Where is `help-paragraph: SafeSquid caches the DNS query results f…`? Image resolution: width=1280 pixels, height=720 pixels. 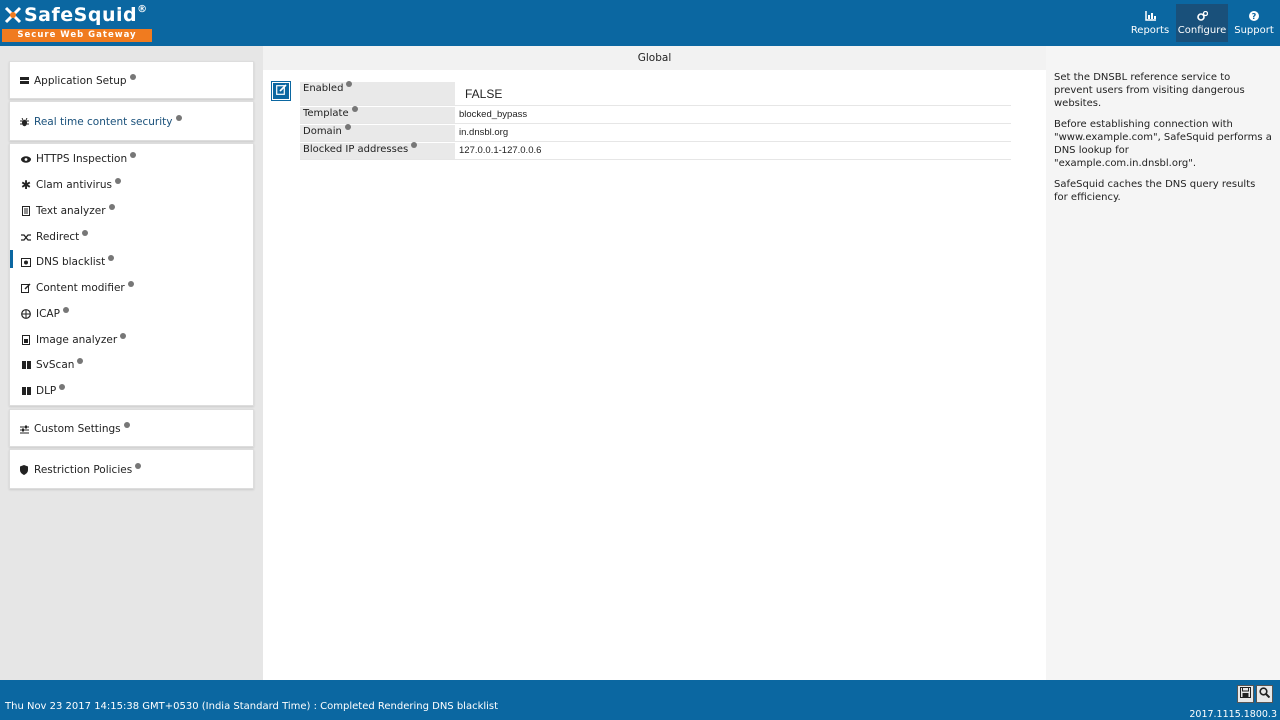
help-paragraph: SafeSquid caches the DNS query results f… is located at coordinates (1155, 191).